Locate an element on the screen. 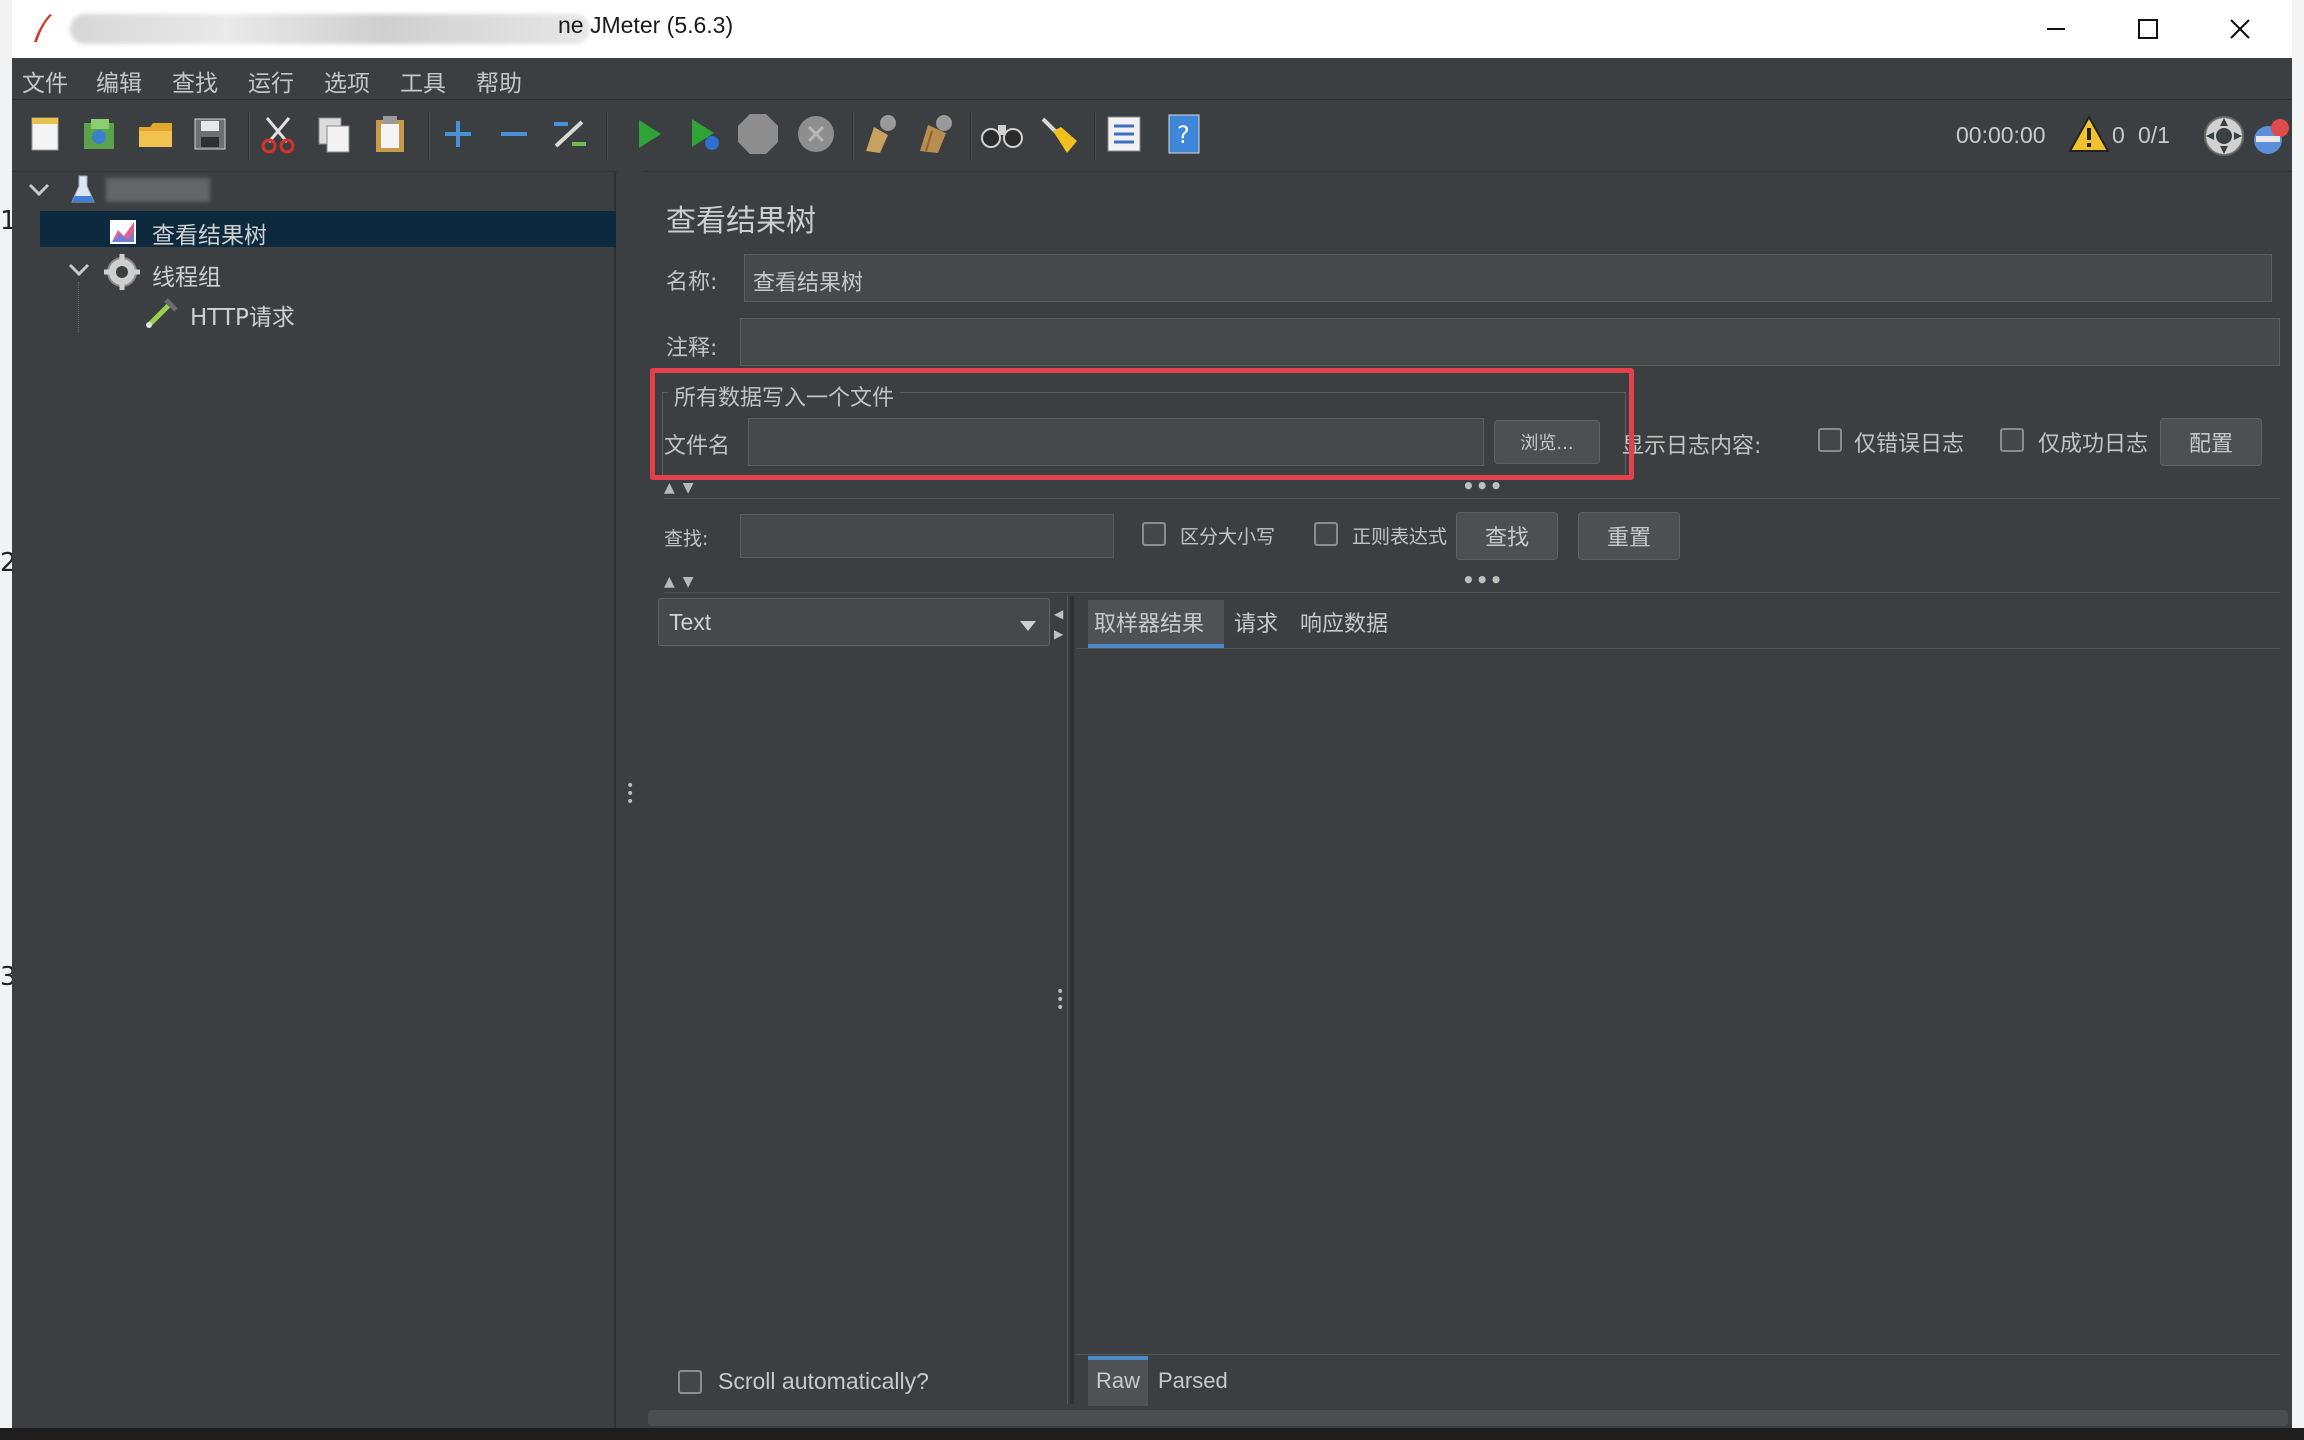 The height and width of the screenshot is (1440, 2304). stop-button is located at coordinates (758, 136).